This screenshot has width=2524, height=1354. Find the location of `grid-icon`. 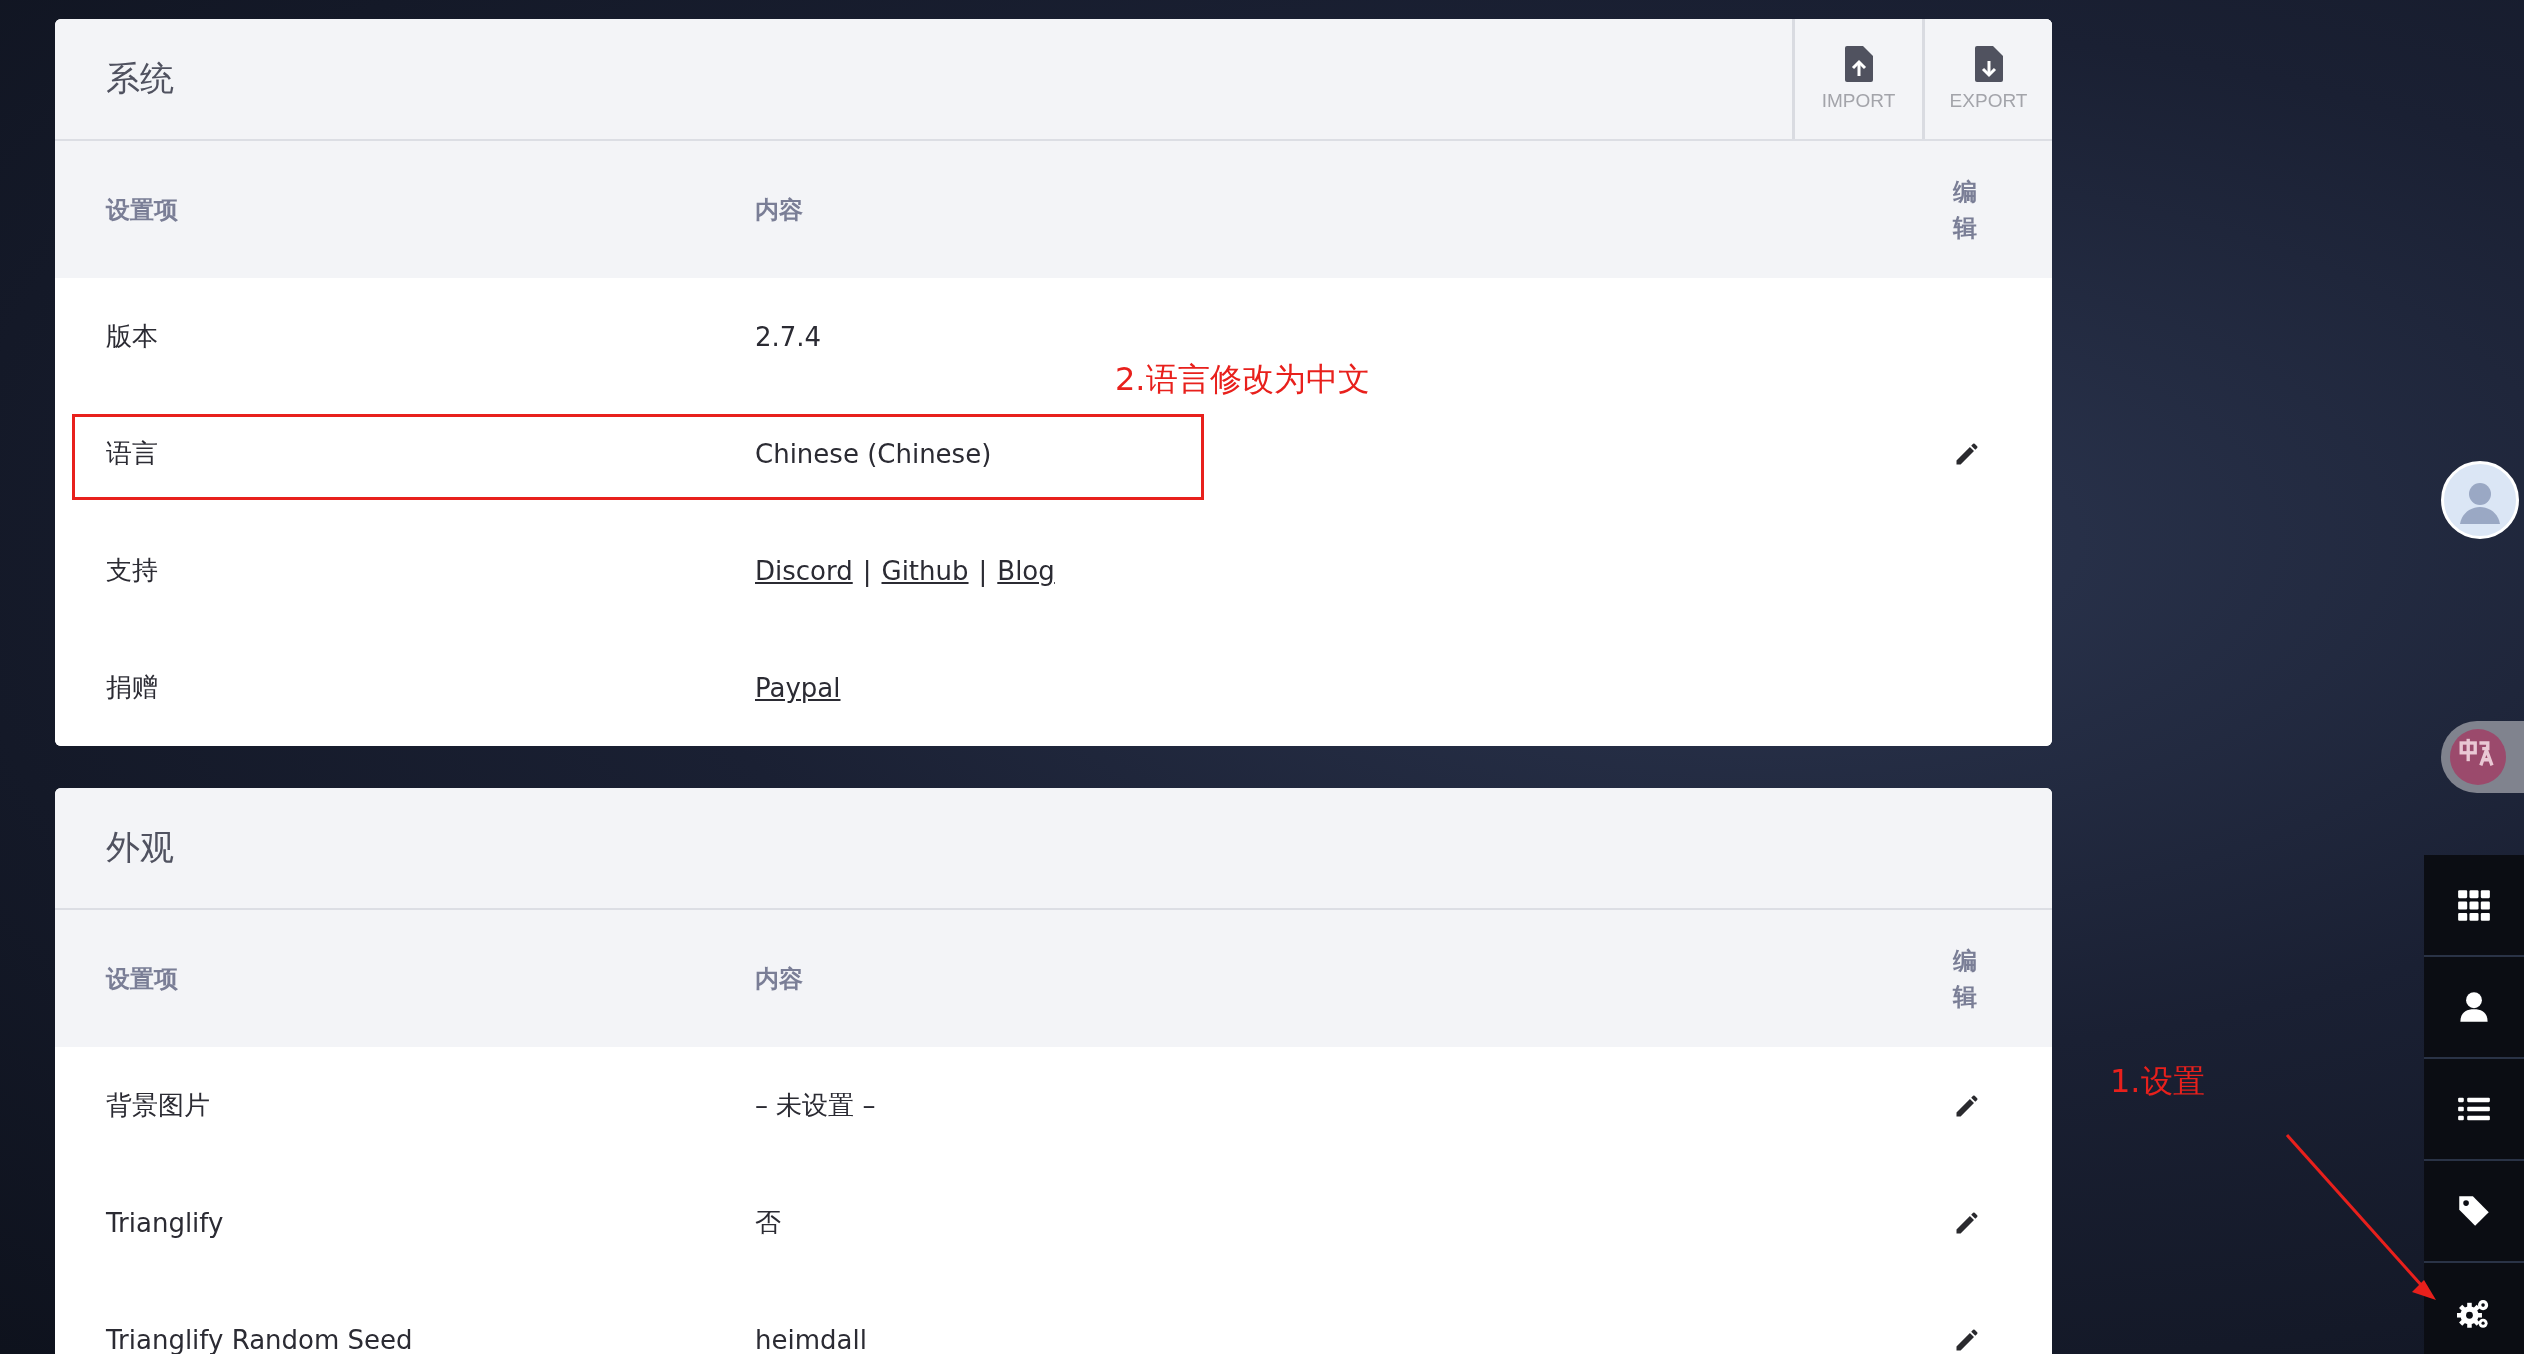

grid-icon is located at coordinates (2474, 905).